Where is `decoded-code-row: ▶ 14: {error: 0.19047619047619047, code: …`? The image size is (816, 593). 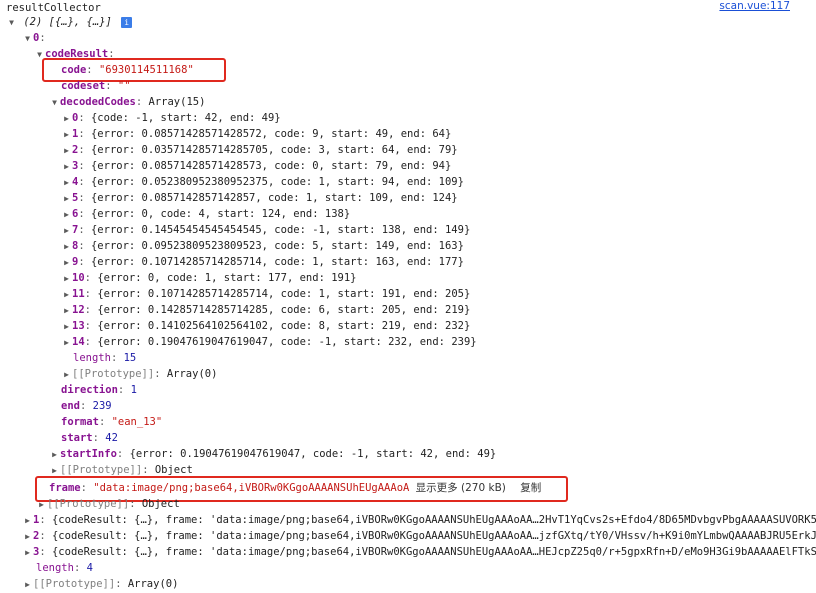
decoded-code-row: ▶ 14: {error: 0.19047619047619047, code: … is located at coordinates (269, 342).